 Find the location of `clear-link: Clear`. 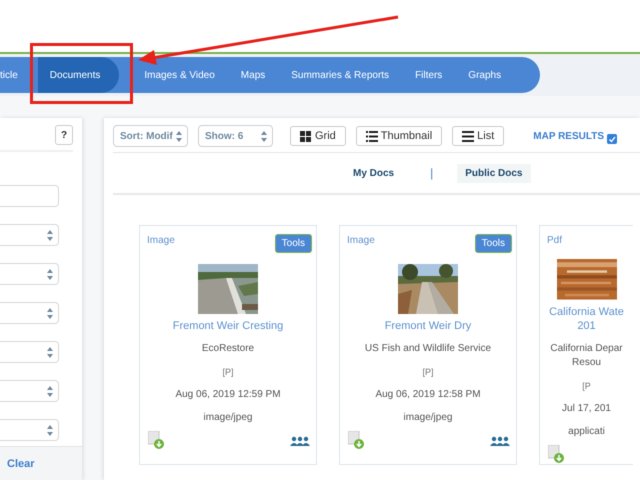

clear-link: Clear is located at coordinates (21, 464).